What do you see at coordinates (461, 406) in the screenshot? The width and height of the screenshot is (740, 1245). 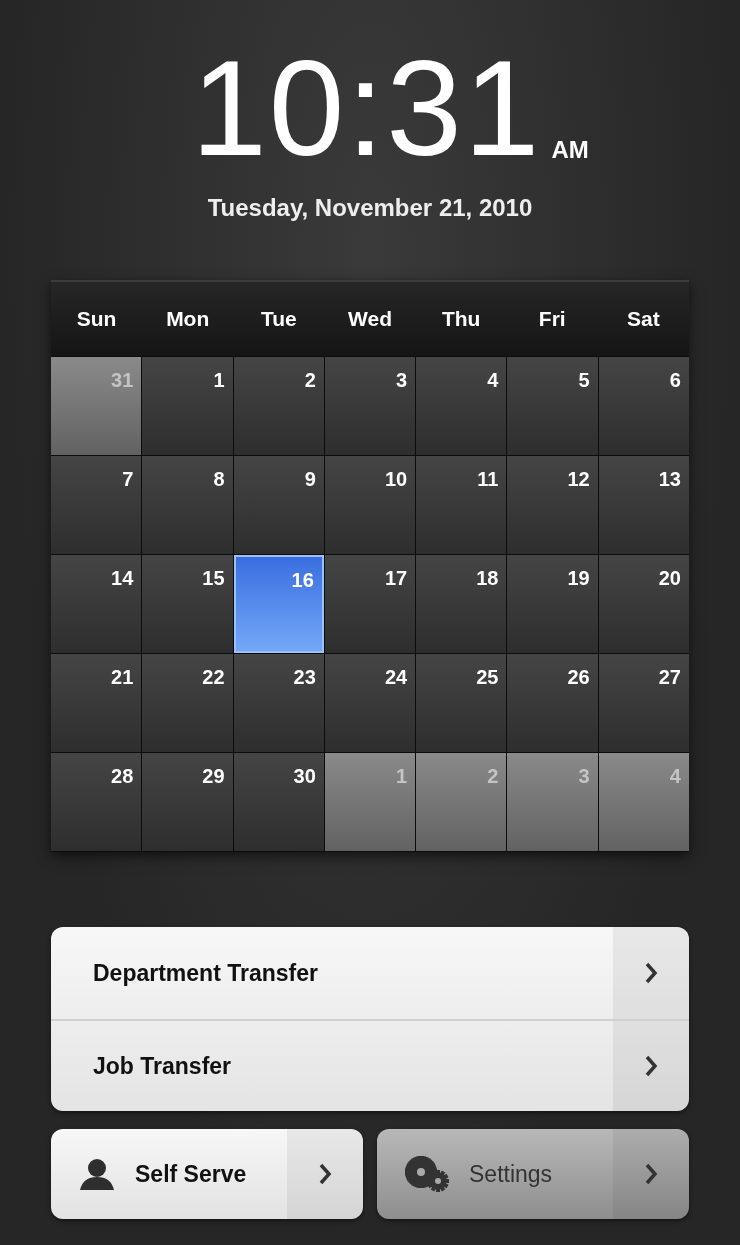 I see `calendar-day: 4` at bounding box center [461, 406].